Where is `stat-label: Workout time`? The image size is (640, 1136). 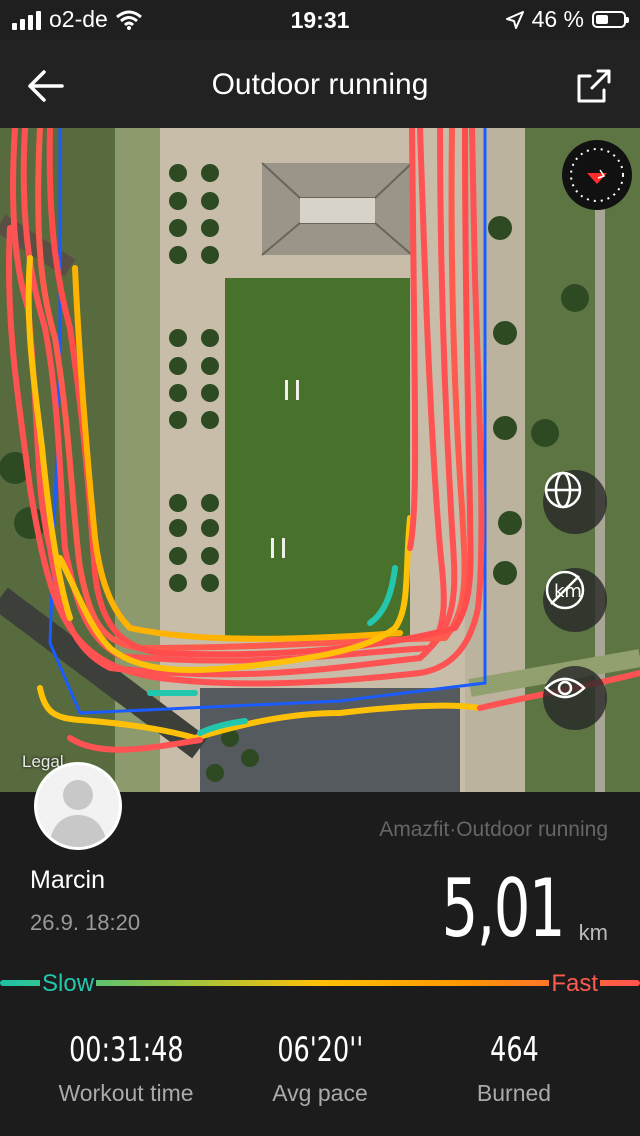
stat-label: Workout time is located at coordinates (126, 1093).